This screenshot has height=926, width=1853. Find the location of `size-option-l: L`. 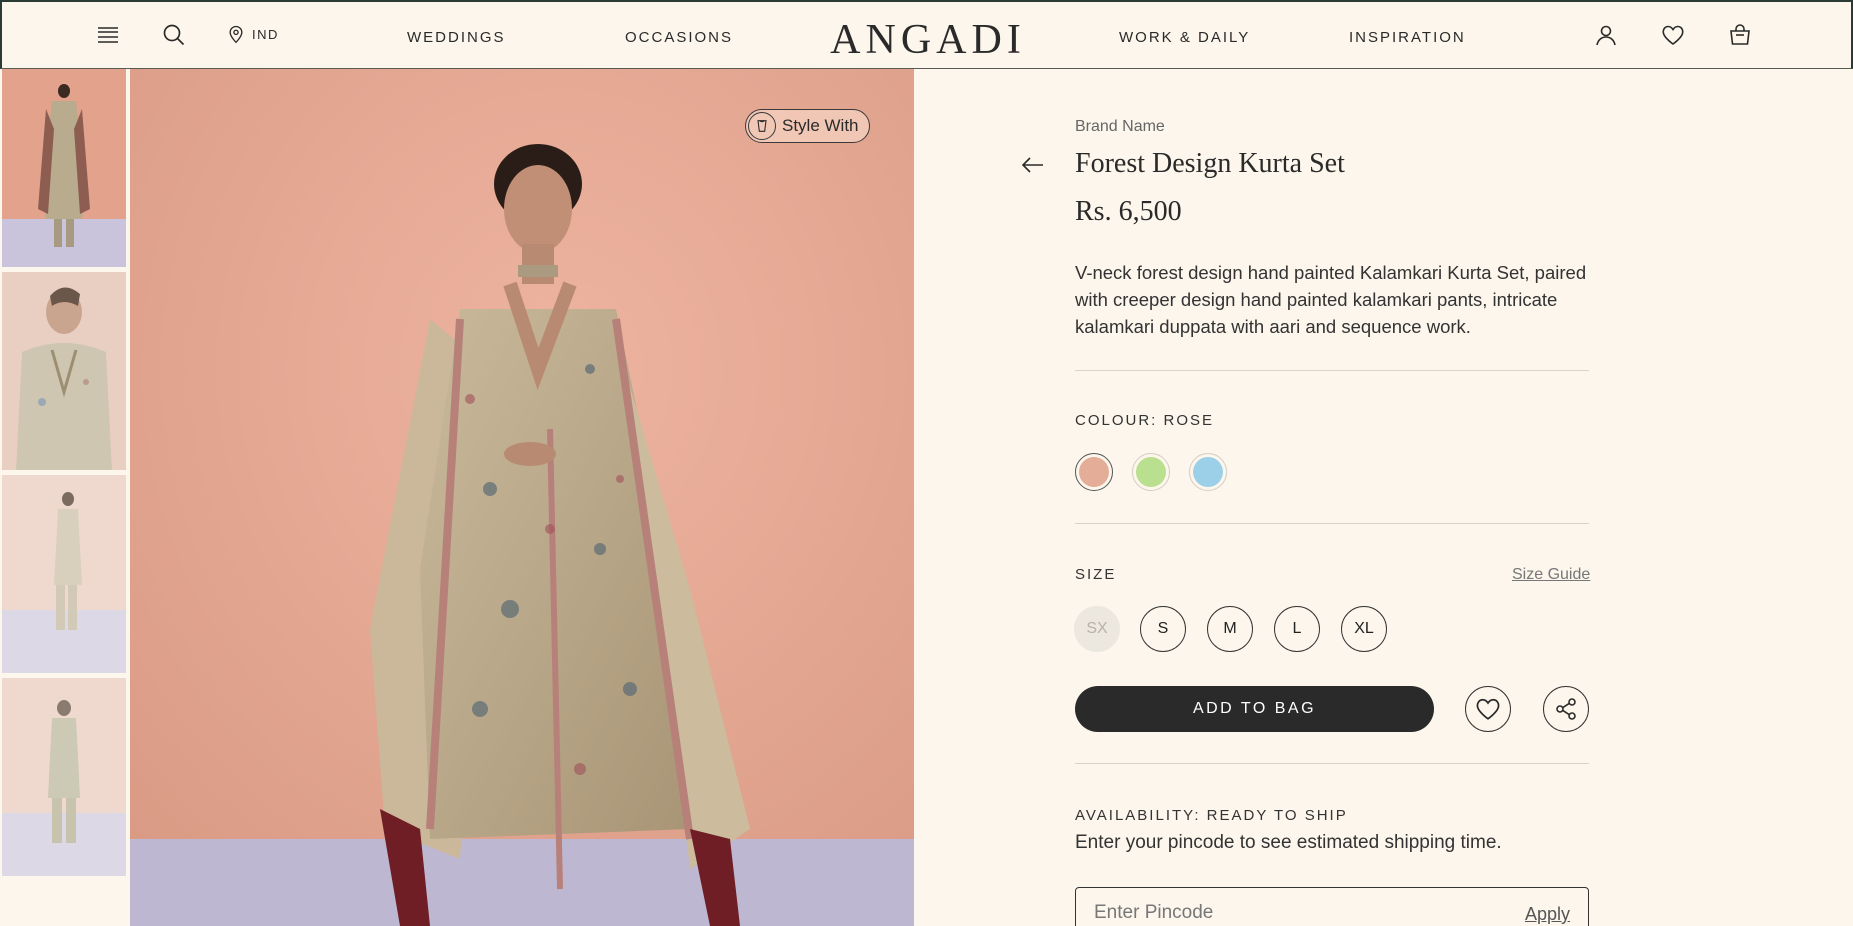

size-option-l: L is located at coordinates (1297, 629).